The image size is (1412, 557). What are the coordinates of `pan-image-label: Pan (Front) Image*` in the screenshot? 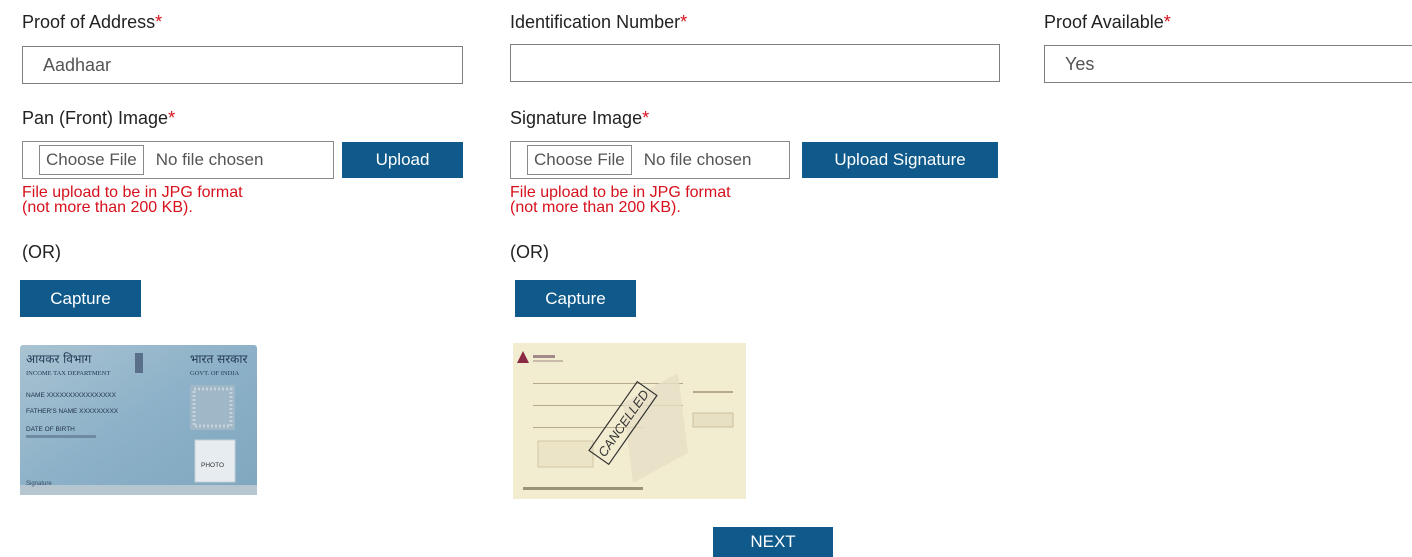 It's located at (98, 118).